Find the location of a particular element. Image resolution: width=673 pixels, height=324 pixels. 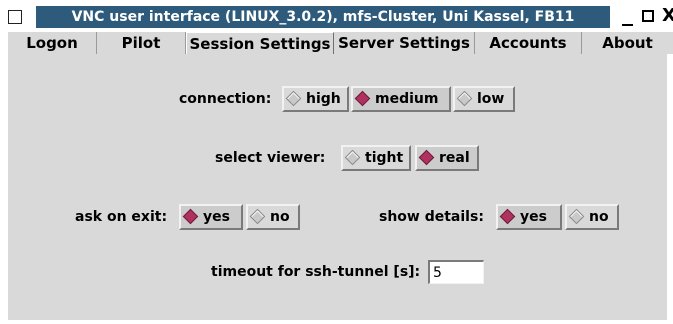

ask-on-exit-no-radio: no is located at coordinates (273, 217).